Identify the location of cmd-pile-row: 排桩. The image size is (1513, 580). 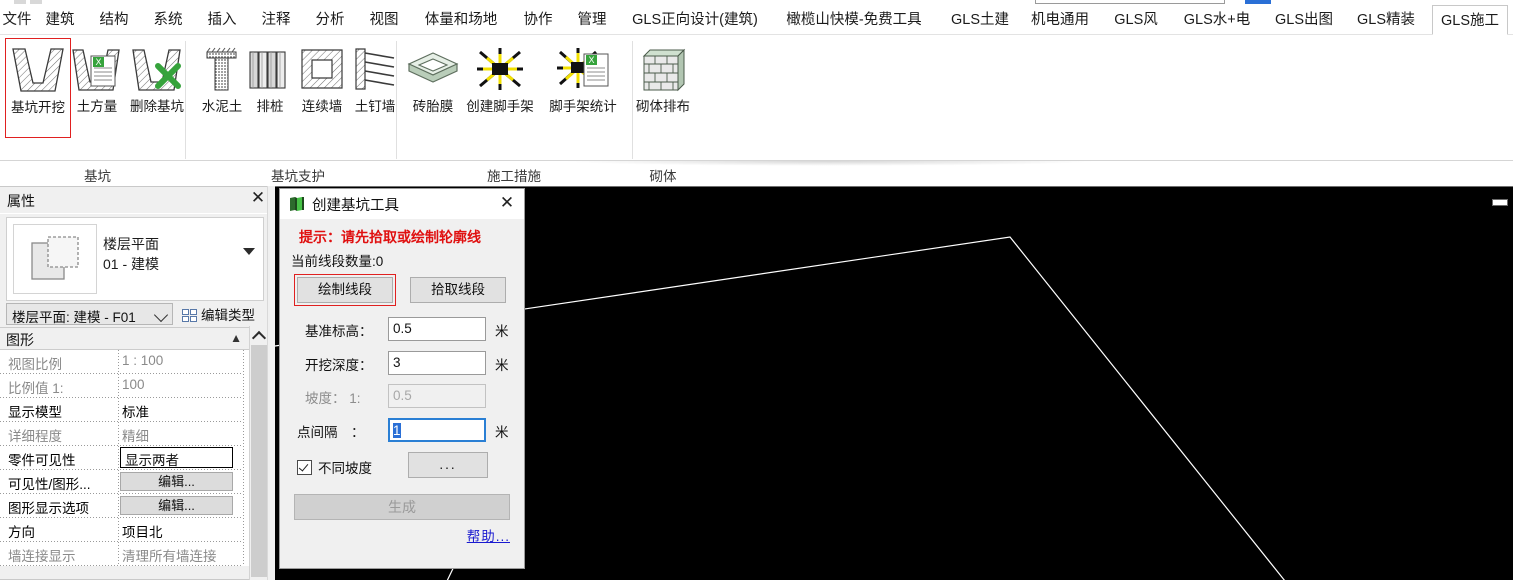
(270, 88).